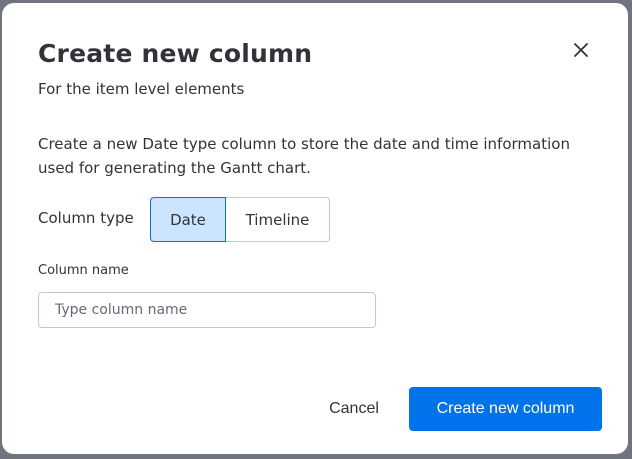 Image resolution: width=632 pixels, height=459 pixels. What do you see at coordinates (86, 218) in the screenshot?
I see `column-type-label: Column type` at bounding box center [86, 218].